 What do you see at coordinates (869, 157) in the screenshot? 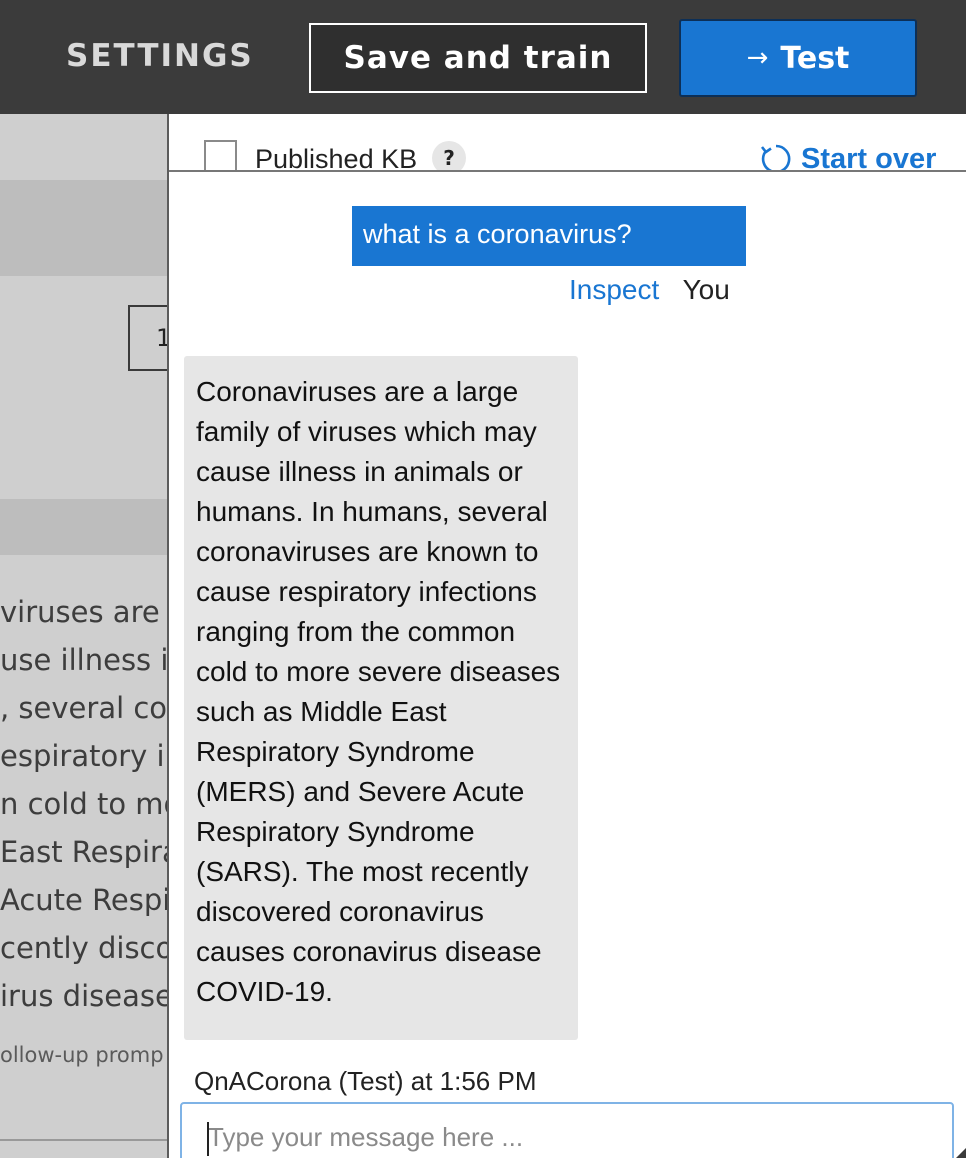
I see `start-over-label: Start over` at bounding box center [869, 157].